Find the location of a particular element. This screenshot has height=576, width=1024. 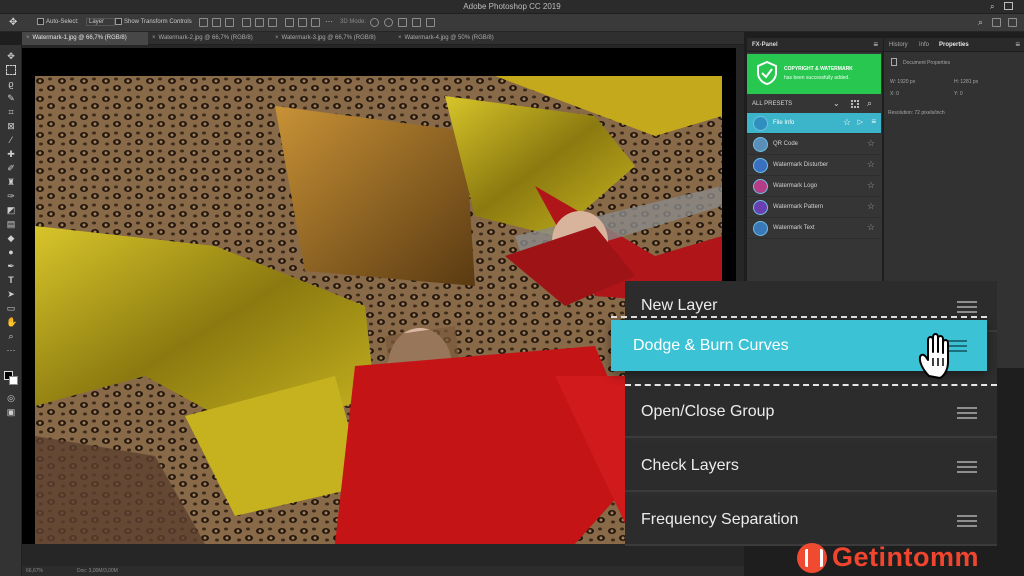

workspace-switcher-icon is located at coordinates (996, 22).